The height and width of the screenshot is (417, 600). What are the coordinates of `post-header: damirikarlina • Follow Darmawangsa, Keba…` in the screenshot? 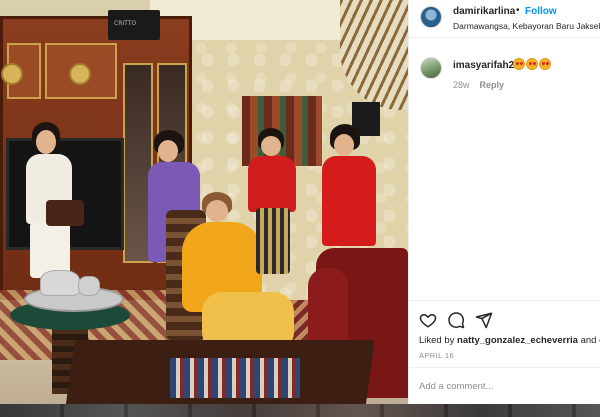 It's located at (504, 19).